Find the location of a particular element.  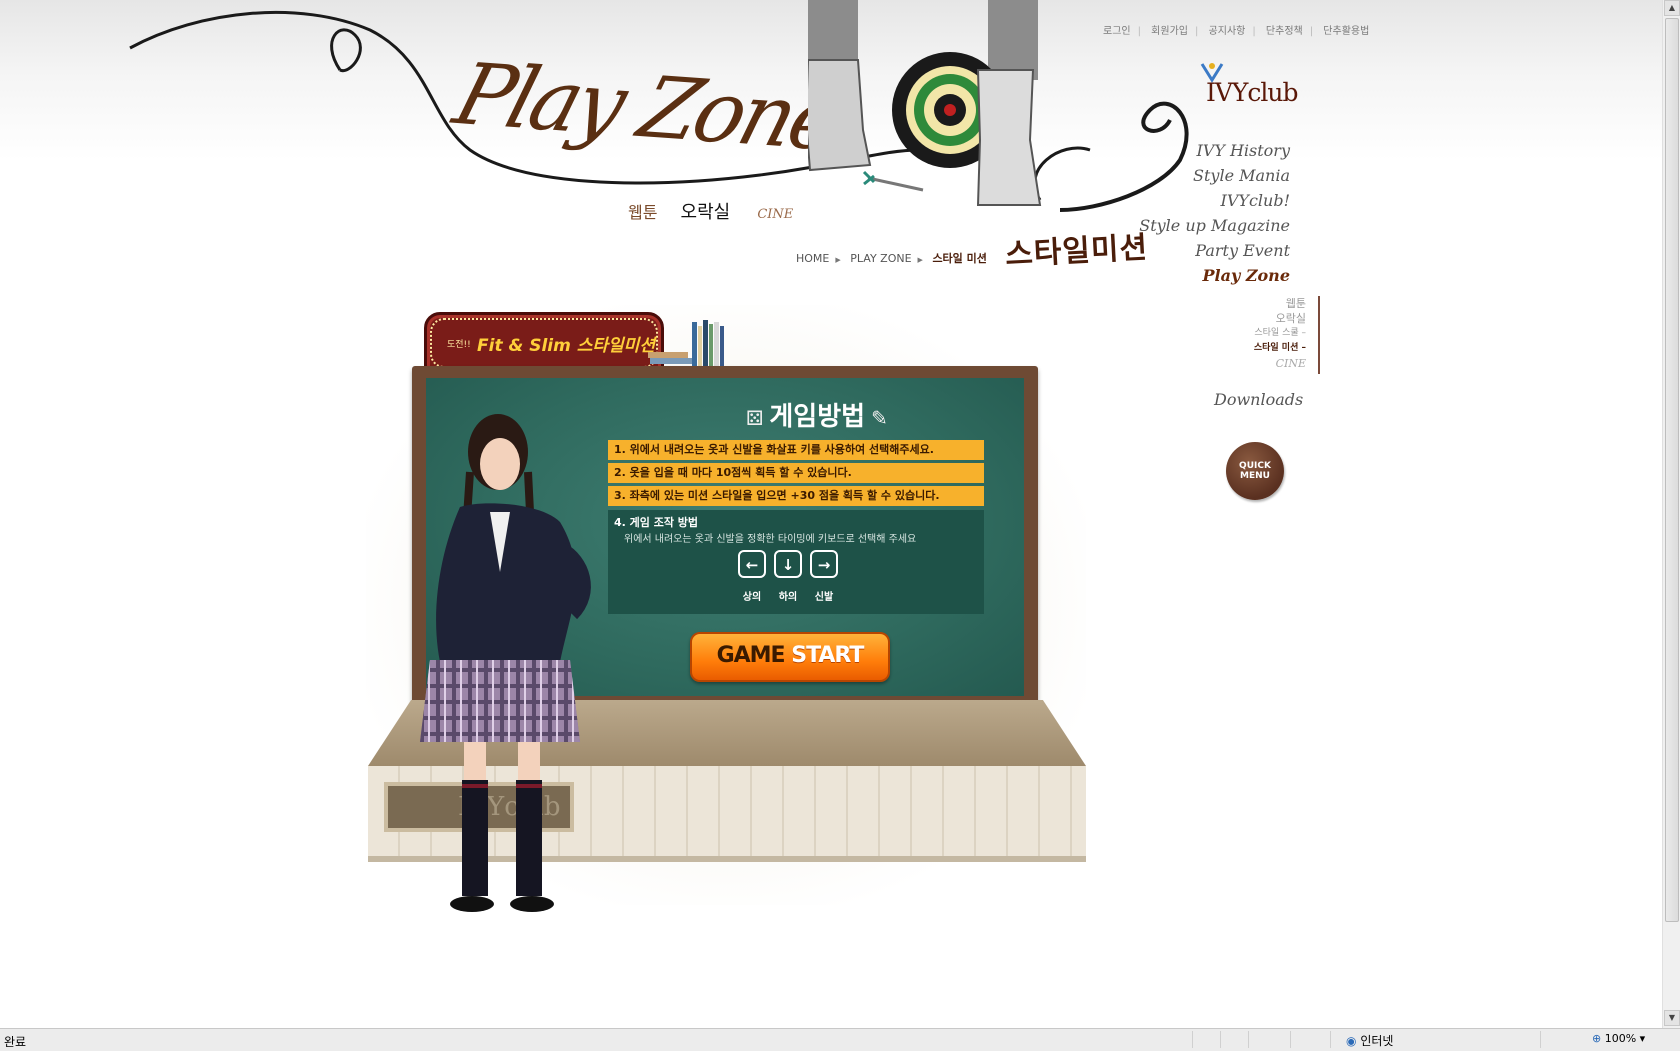

nav-party-event: Party Event is located at coordinates (1214, 250).